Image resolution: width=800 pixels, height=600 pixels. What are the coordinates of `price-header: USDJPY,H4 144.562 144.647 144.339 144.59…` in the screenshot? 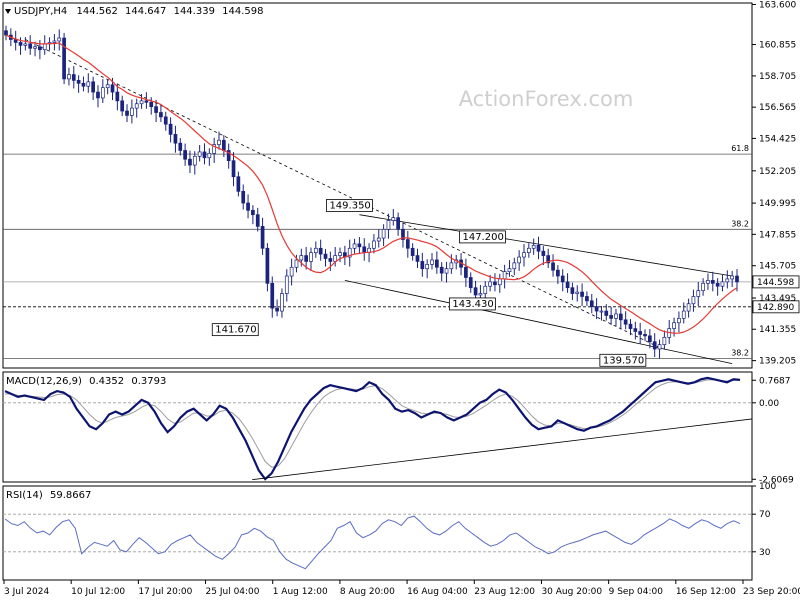 It's located at (134, 11).